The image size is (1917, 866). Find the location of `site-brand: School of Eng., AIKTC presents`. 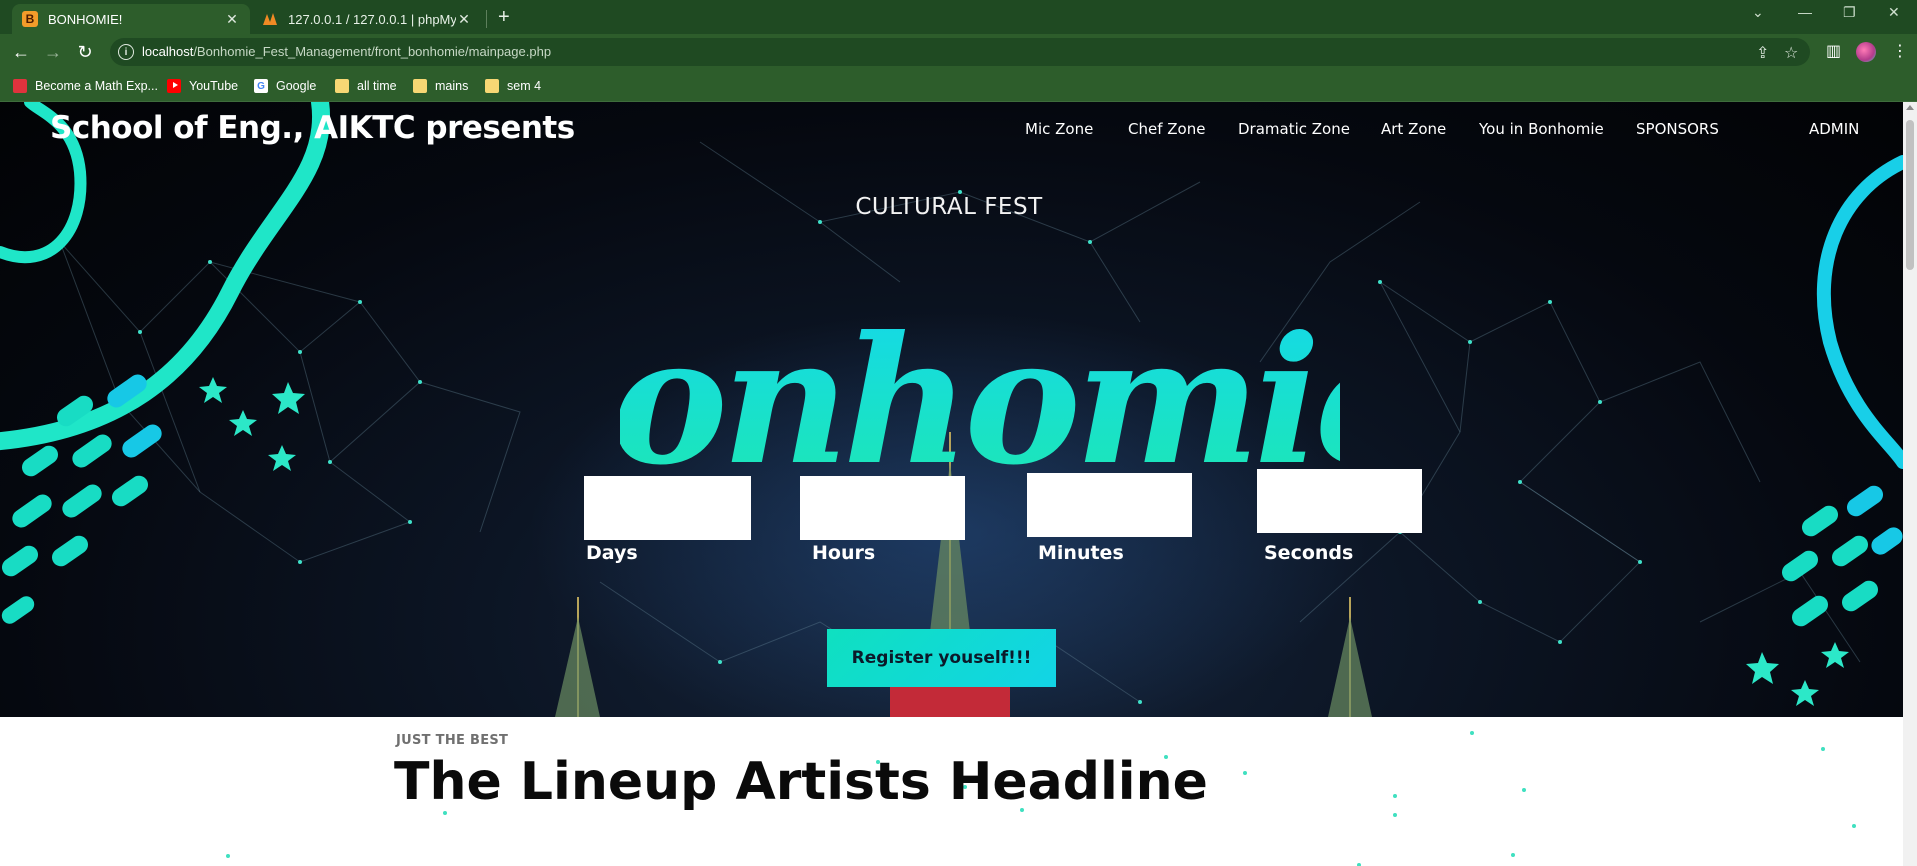

site-brand: School of Eng., AIKTC presents is located at coordinates (312, 128).